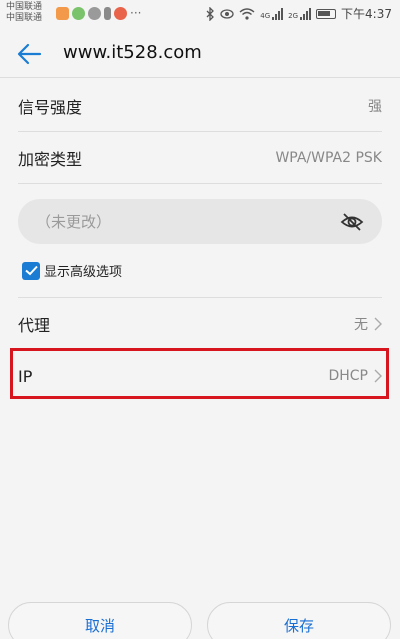 The height and width of the screenshot is (639, 400). I want to click on status-right: 4G 2G 下午4:37, so click(298, 13).